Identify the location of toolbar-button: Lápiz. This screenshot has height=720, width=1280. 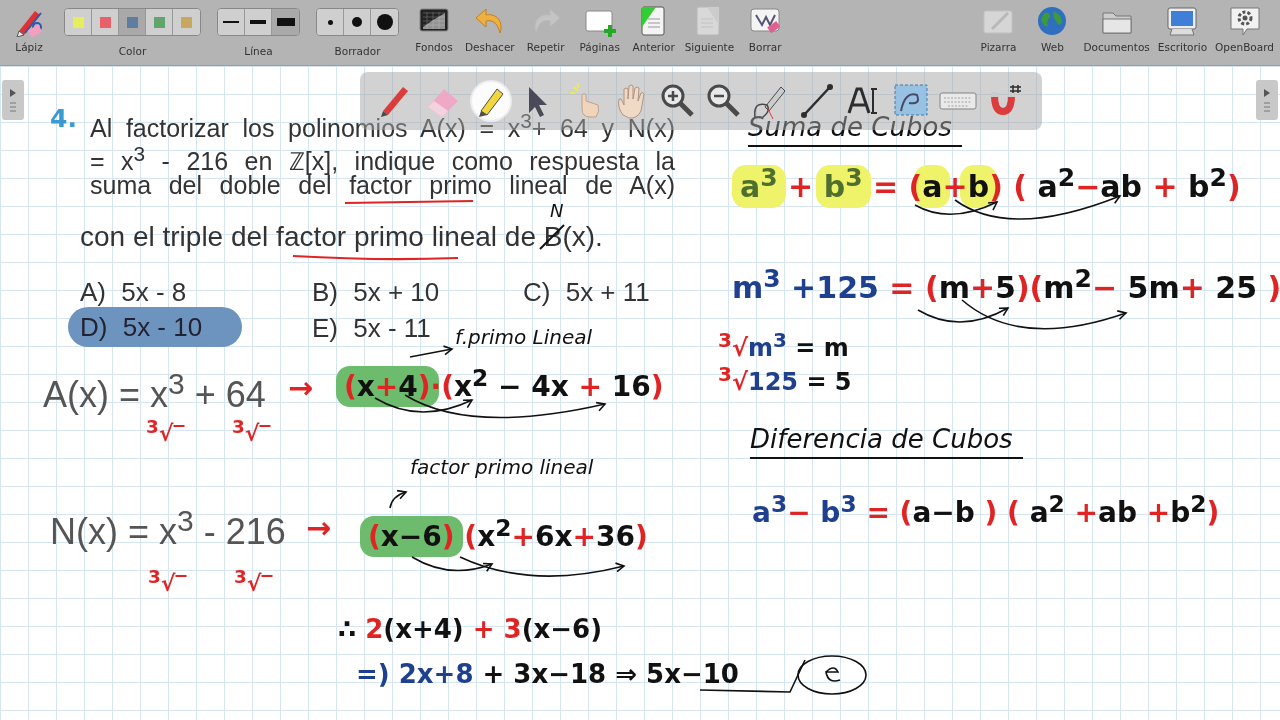
(29, 32).